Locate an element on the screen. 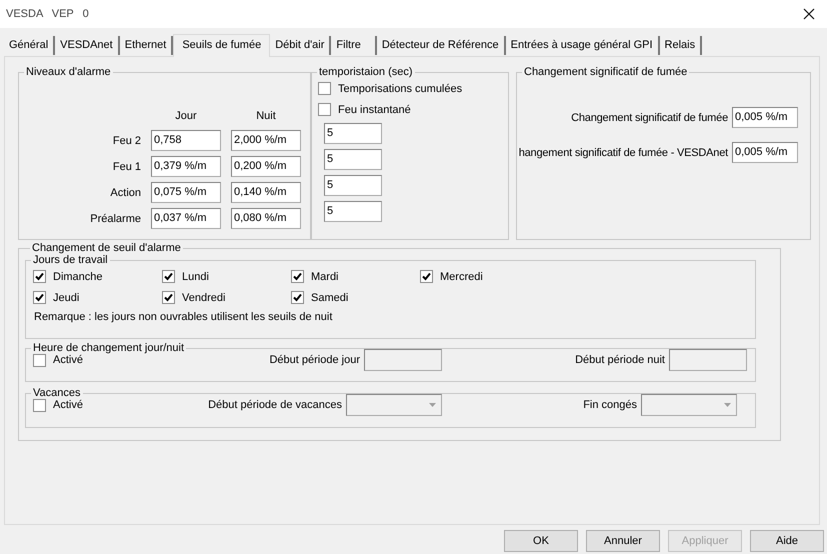 This screenshot has width=827, height=554. input-field: 0,140 %/m is located at coordinates (266, 192).